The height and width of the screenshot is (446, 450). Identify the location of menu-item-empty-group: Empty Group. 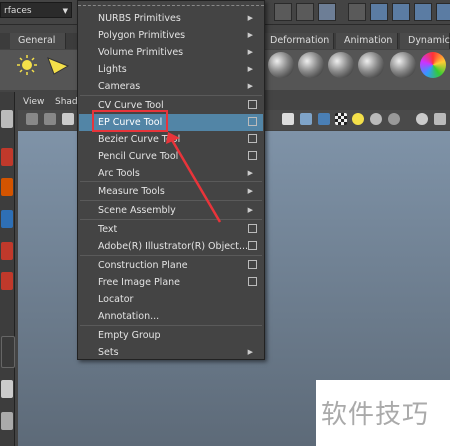
(171, 335).